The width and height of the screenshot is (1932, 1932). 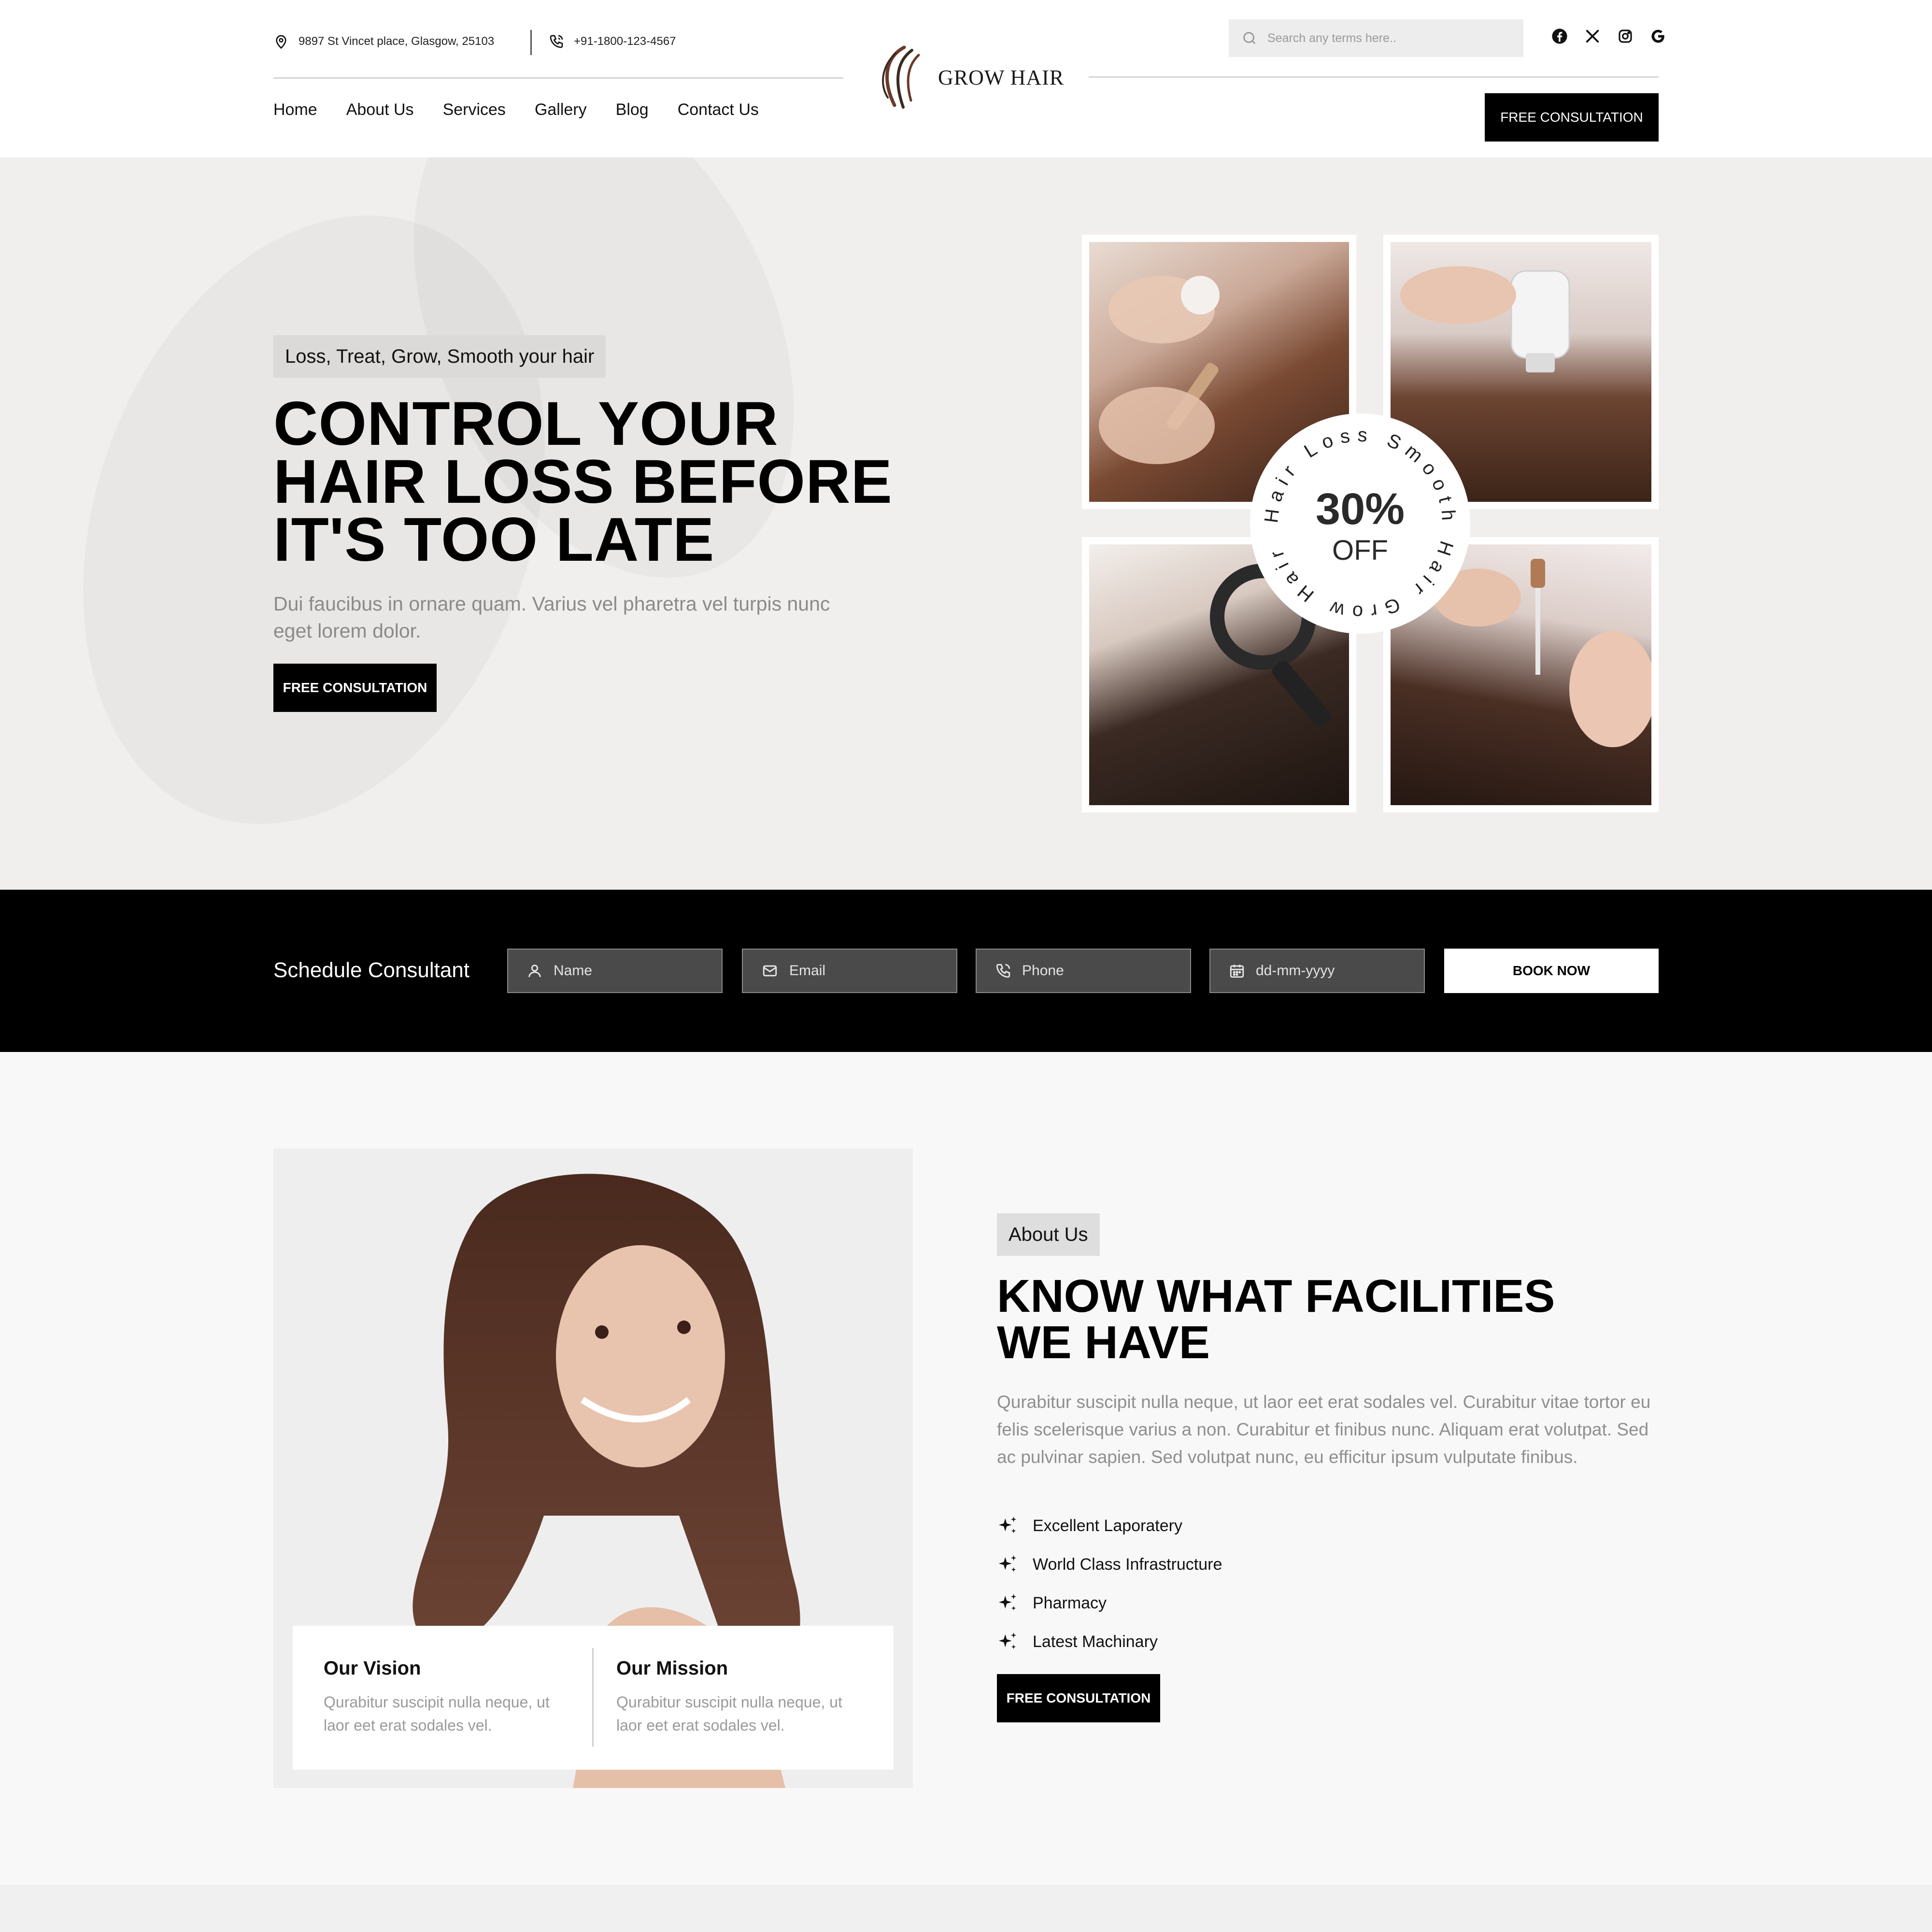 I want to click on phone-info: +91-1800-123-4567, so click(x=612, y=41).